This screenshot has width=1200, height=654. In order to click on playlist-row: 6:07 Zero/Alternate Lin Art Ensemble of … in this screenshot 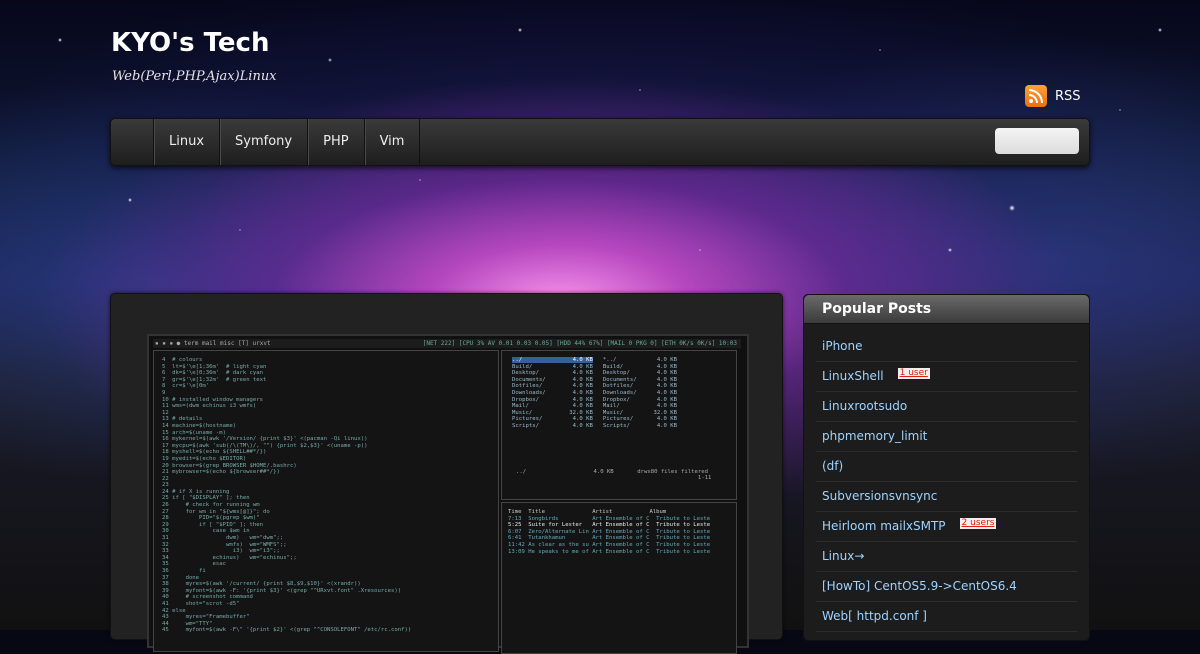, I will do `click(609, 531)`.